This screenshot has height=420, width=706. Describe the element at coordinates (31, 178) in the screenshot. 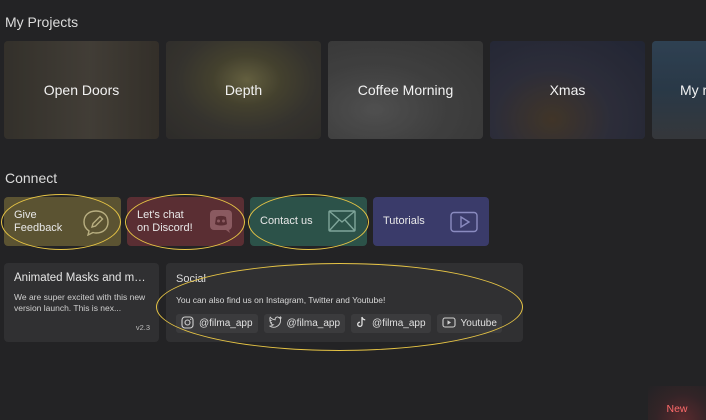

I see `connect-heading: Connect` at that location.